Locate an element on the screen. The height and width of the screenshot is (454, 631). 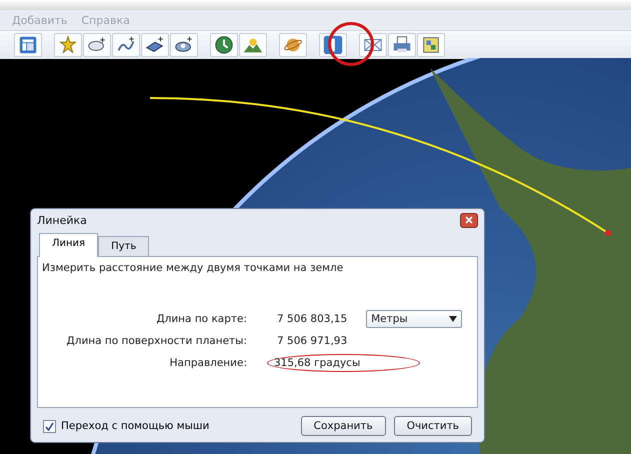
dialog-title: Линейка is located at coordinates (62, 220).